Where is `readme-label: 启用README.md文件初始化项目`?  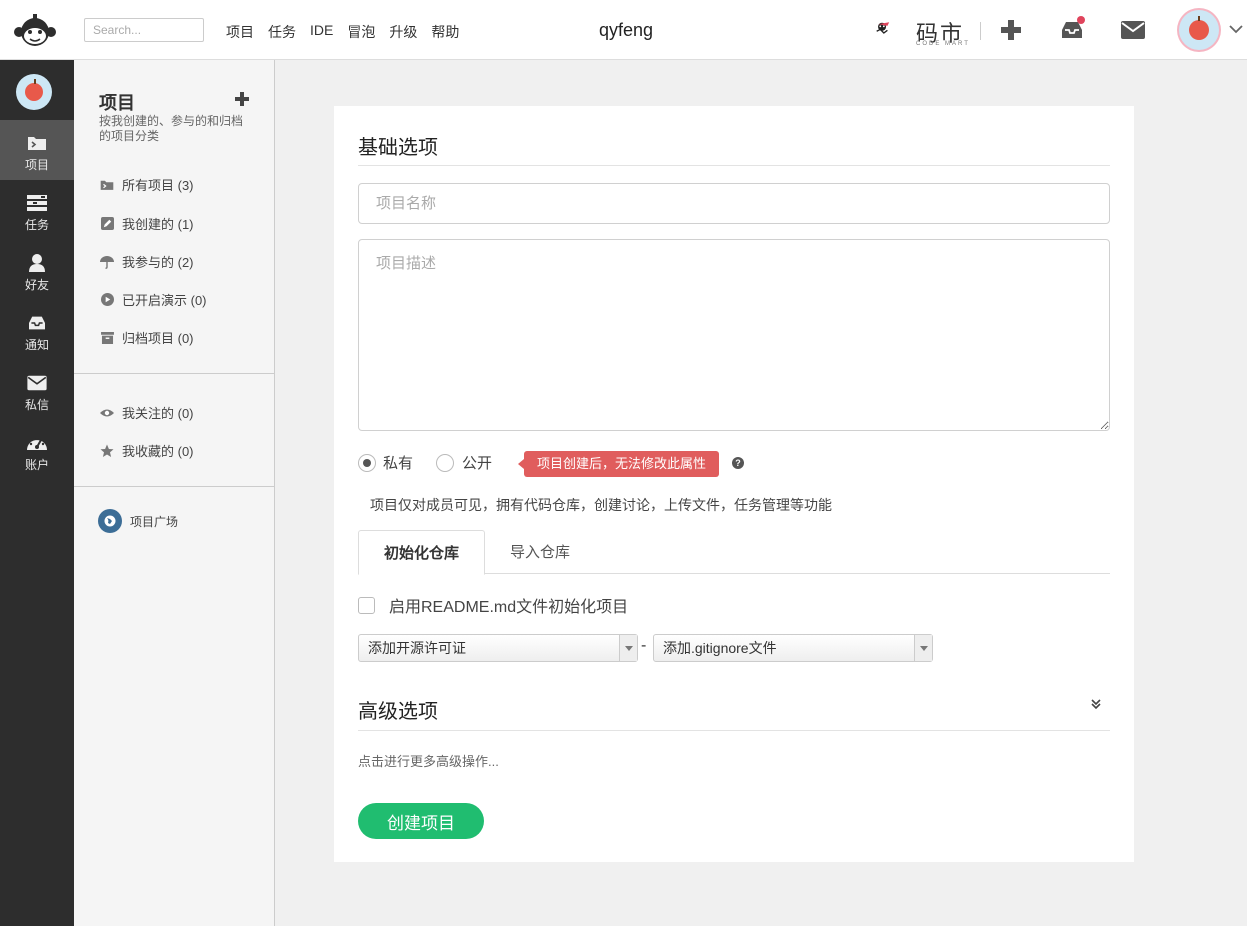
readme-label: 启用README.md文件初始化项目 is located at coordinates (508, 605).